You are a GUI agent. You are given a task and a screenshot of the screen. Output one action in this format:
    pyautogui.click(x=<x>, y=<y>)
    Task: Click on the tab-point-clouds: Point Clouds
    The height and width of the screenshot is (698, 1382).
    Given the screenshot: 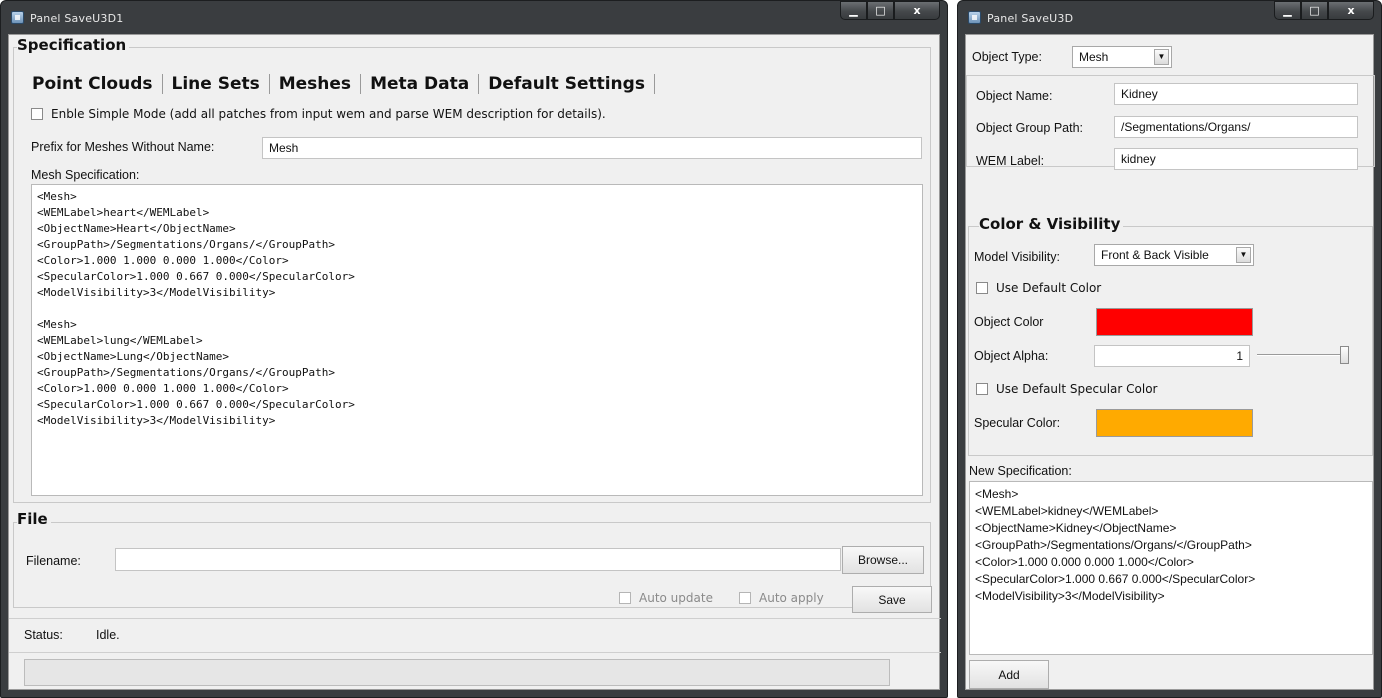 What is the action you would take?
    pyautogui.click(x=93, y=84)
    